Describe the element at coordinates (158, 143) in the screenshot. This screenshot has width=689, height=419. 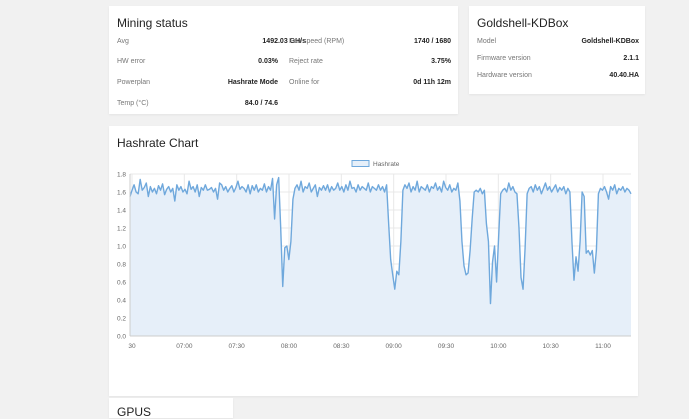
I see `chart-title: Hashrate Chart` at that location.